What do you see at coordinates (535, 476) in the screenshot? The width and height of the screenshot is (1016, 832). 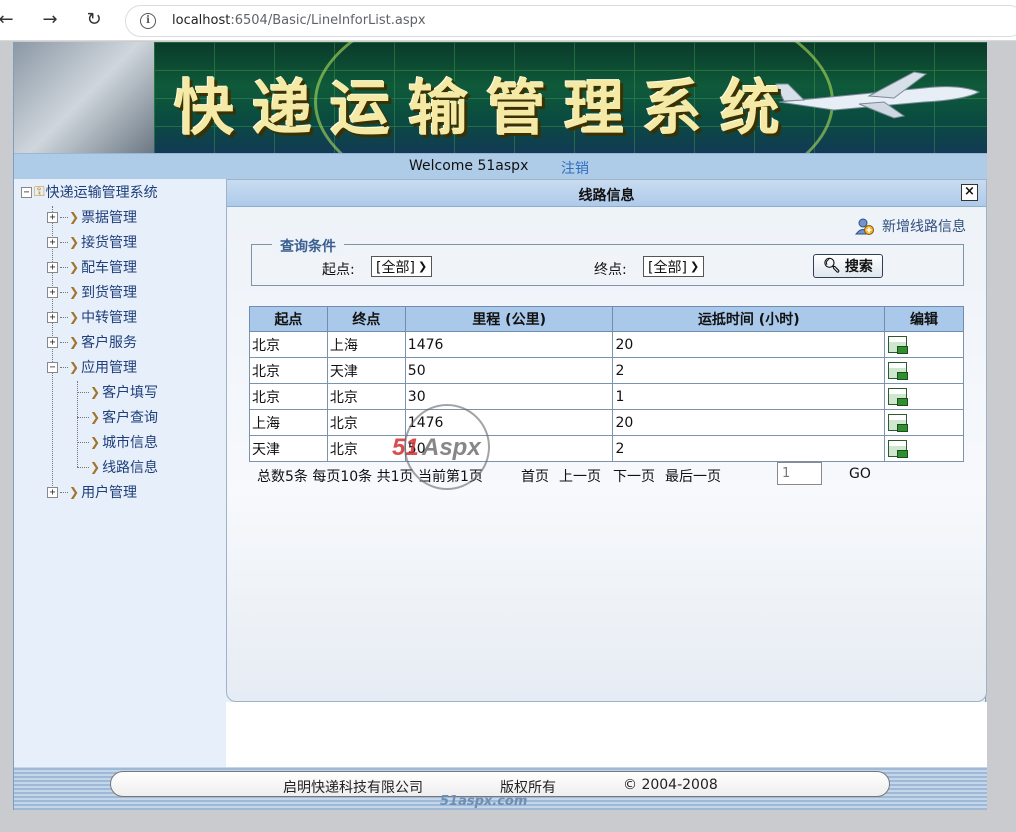 I see `first-page-link: 首页` at bounding box center [535, 476].